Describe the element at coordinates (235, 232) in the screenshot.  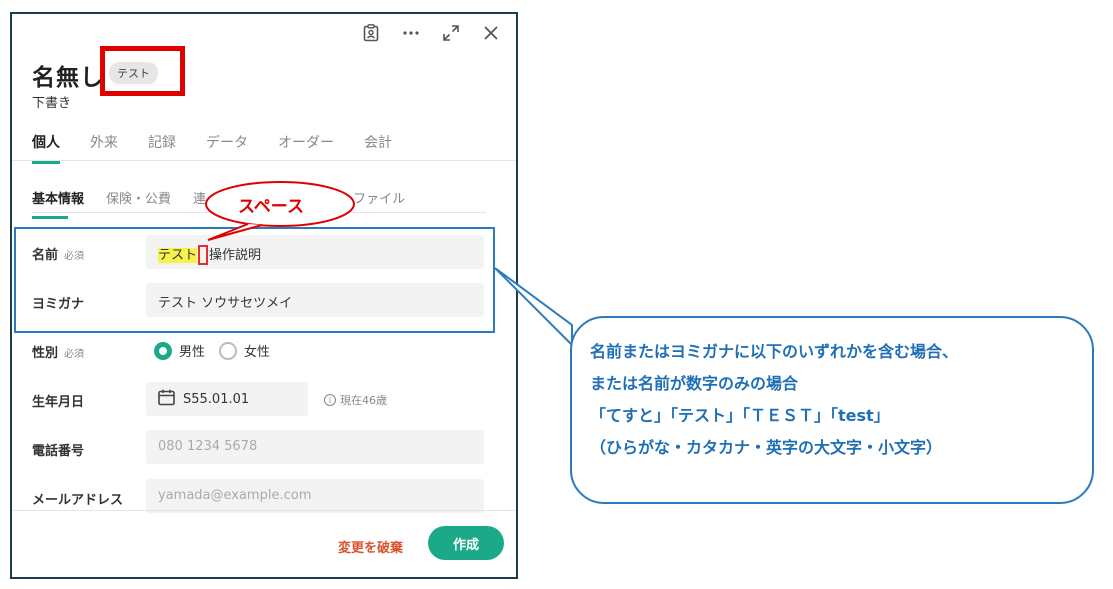
I see `space-callout-pointer` at that location.